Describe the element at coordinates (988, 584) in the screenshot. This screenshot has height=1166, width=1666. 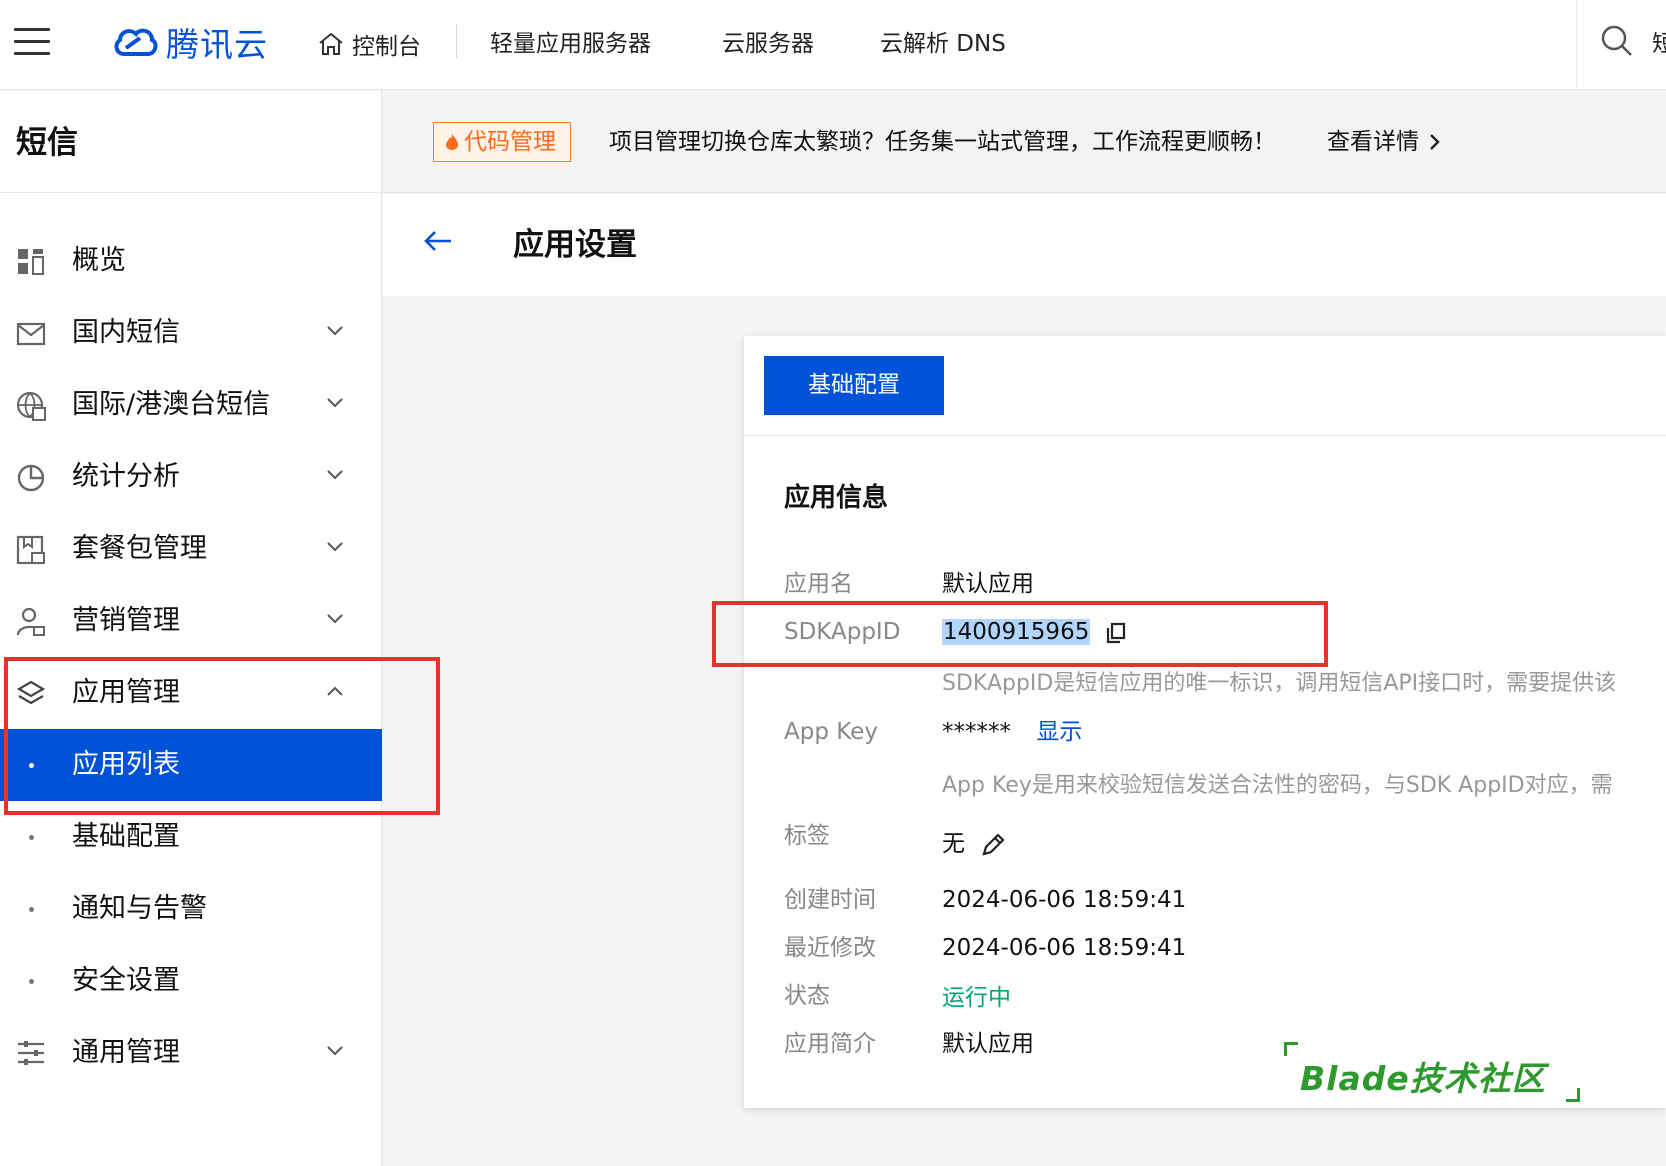
I see `value-app-name: 默认应用` at that location.